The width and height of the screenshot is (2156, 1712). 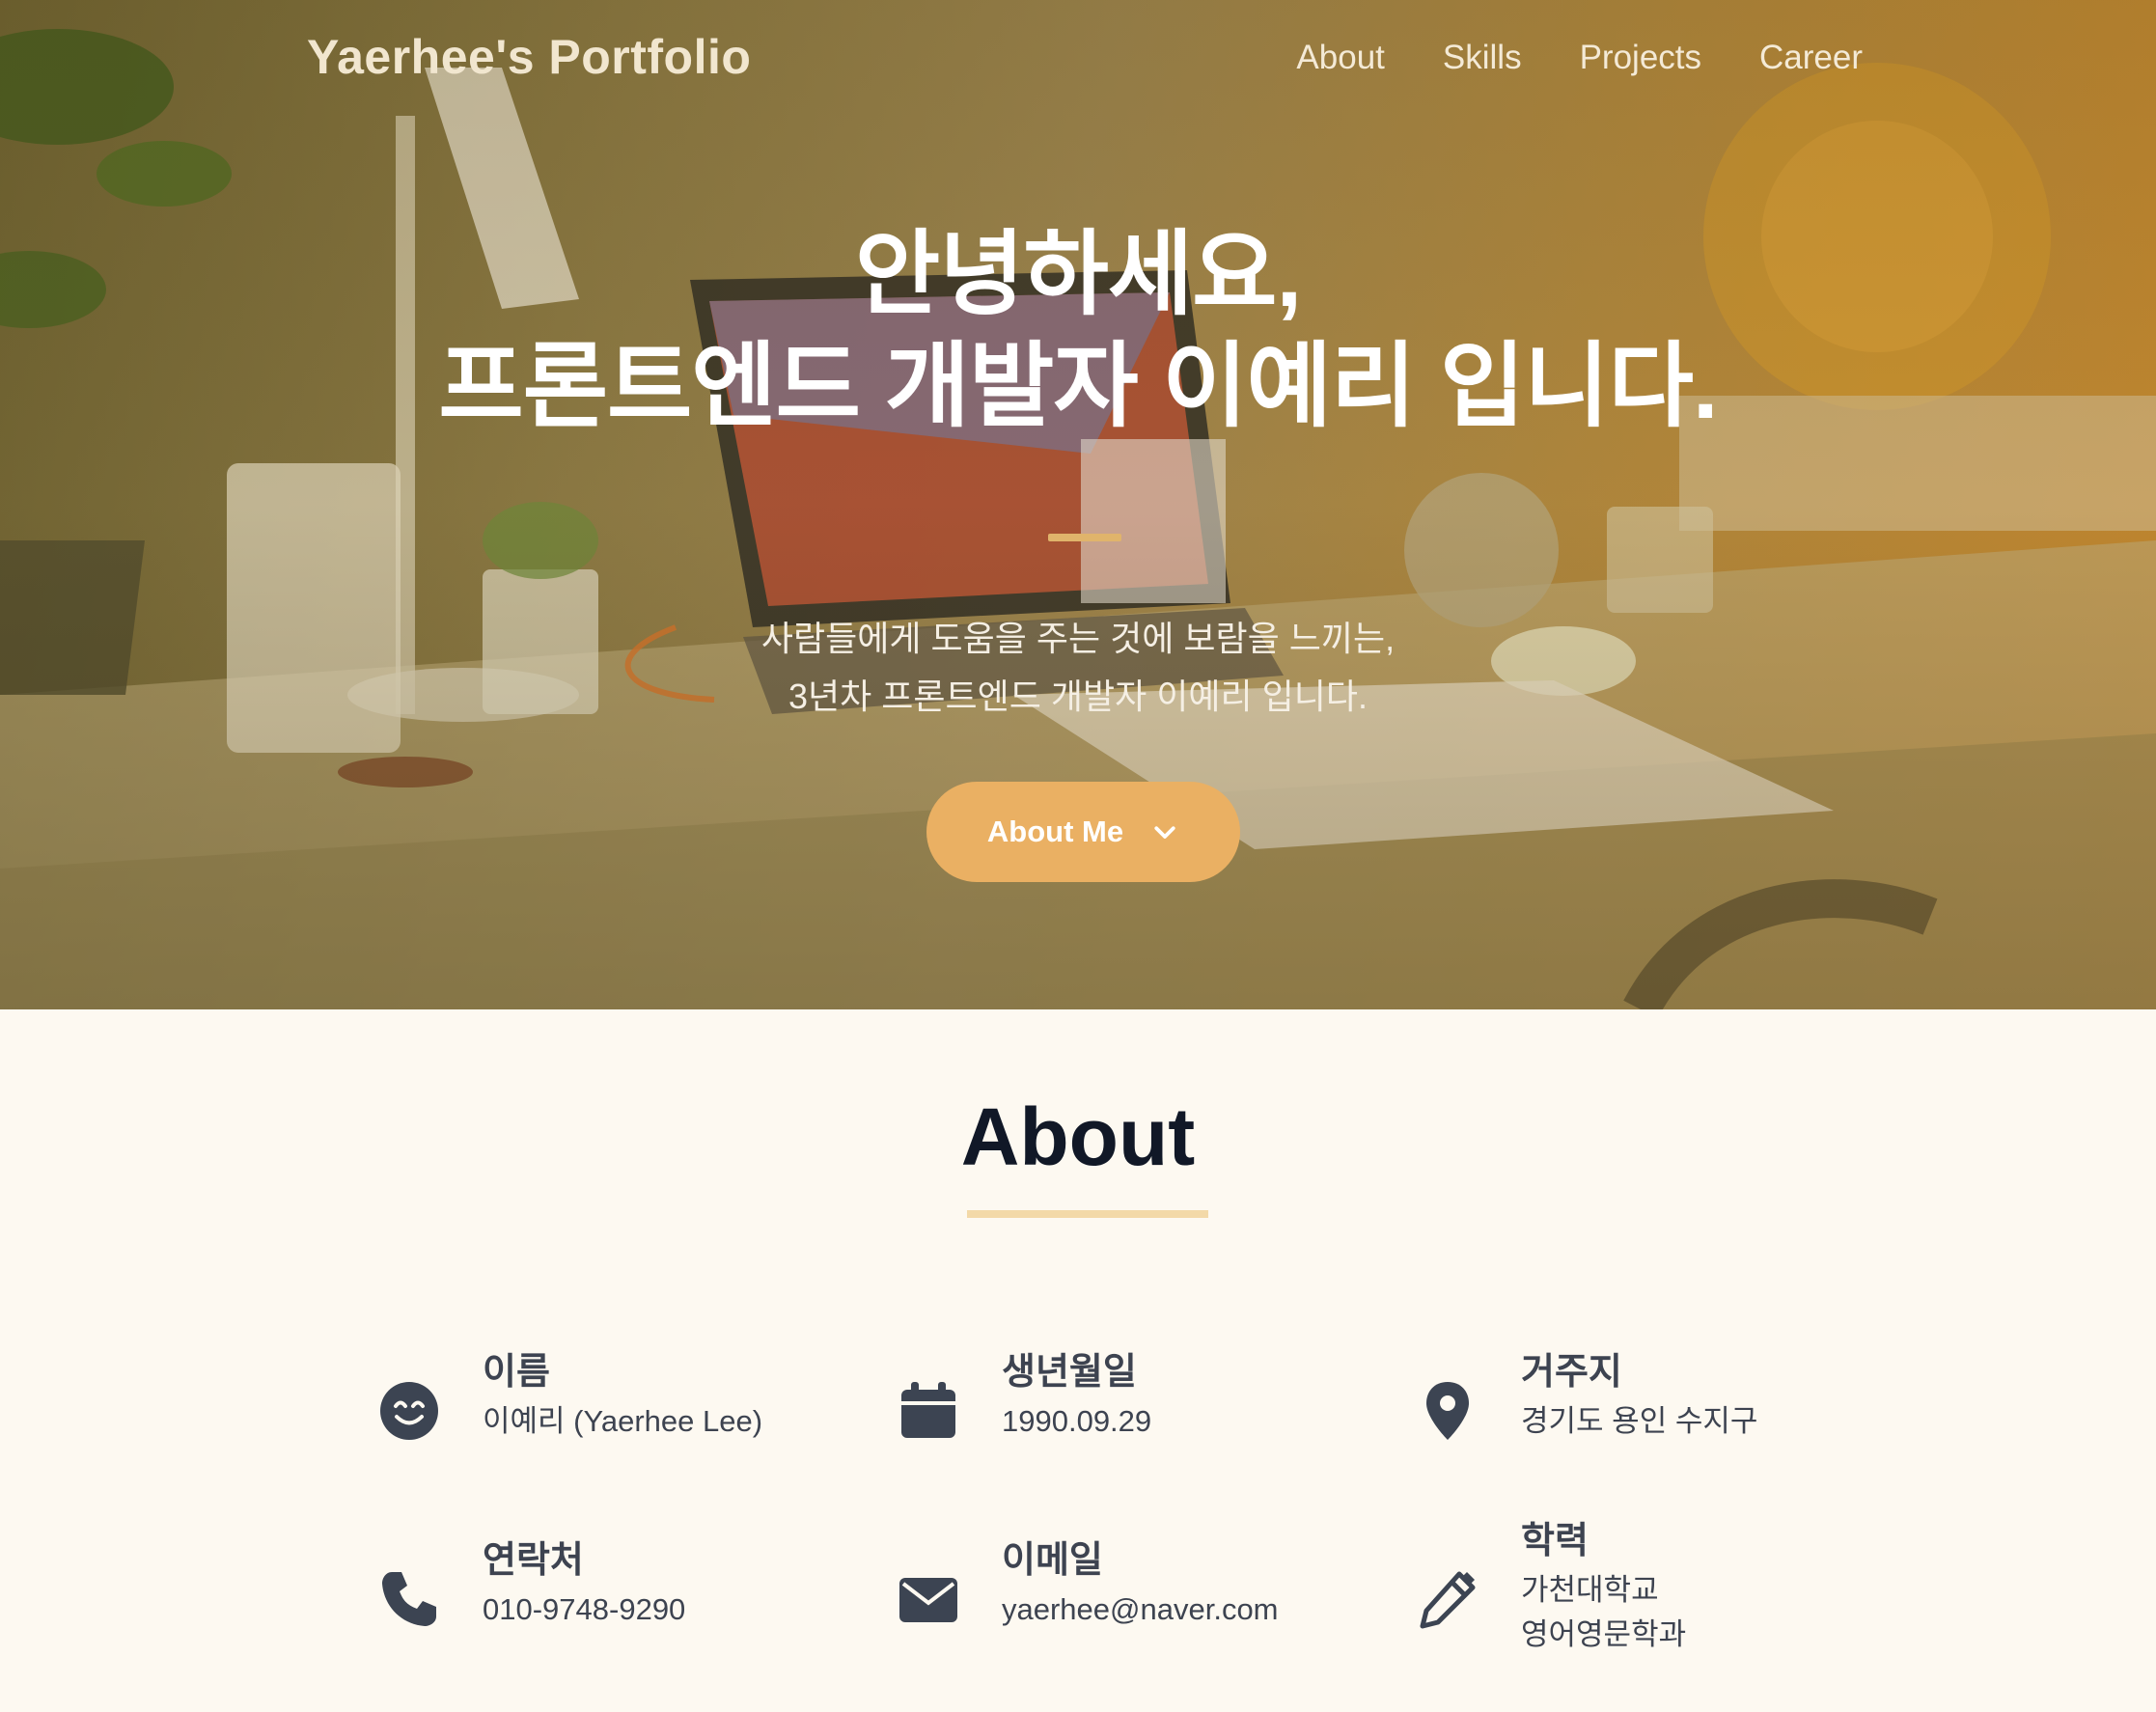 I want to click on info-value: 가천대학교 영어영문학과, so click(x=1603, y=1612).